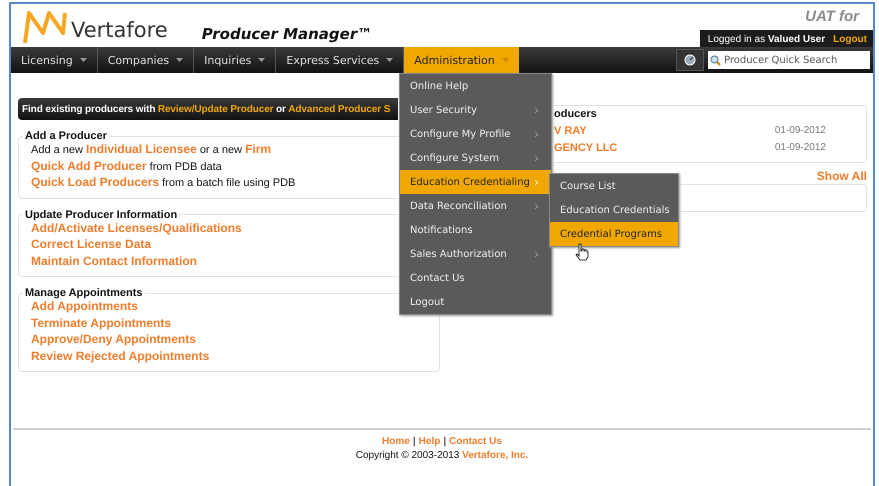 The image size is (879, 486). What do you see at coordinates (475, 182) in the screenshot?
I see `menu-item: Education Credentialing` at bounding box center [475, 182].